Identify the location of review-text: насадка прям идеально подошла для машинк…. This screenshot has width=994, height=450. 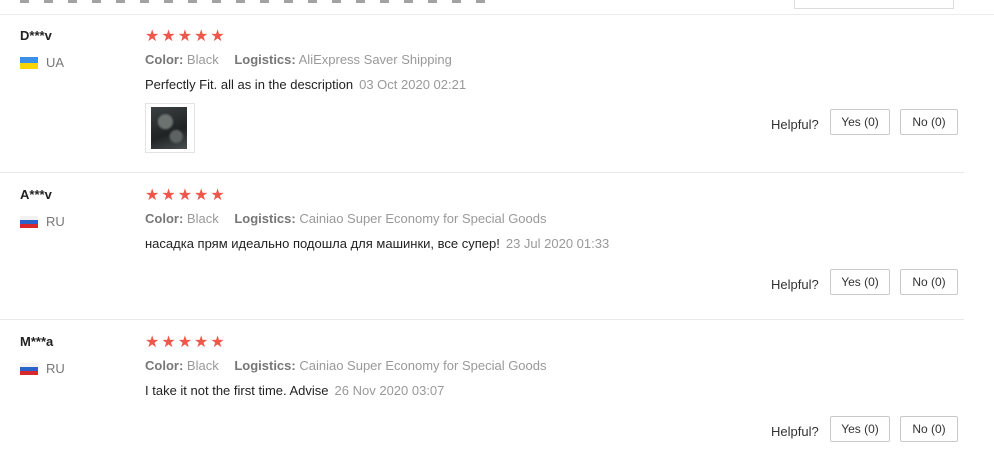
(377, 243).